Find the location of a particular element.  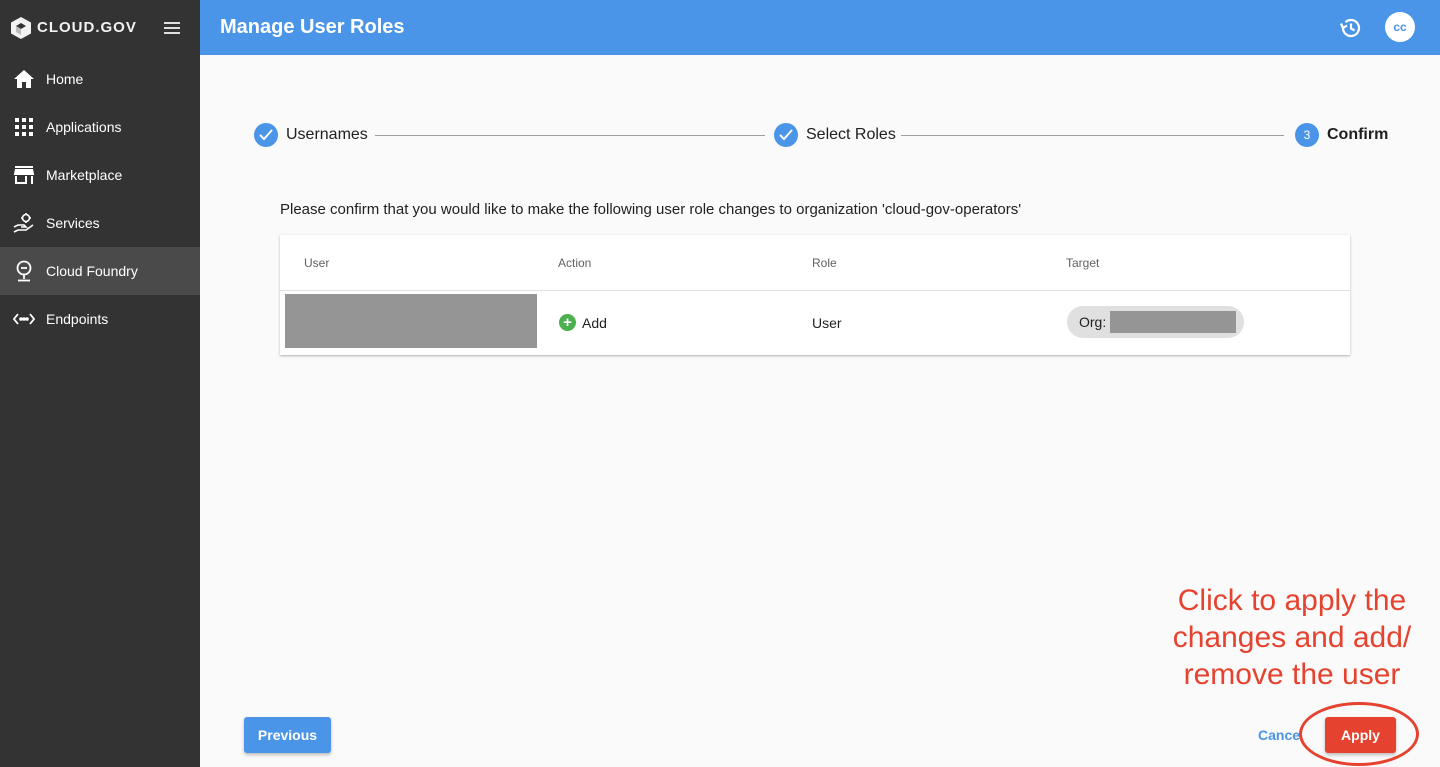

cancel-button: Cancel is located at coordinates (1279, 736).